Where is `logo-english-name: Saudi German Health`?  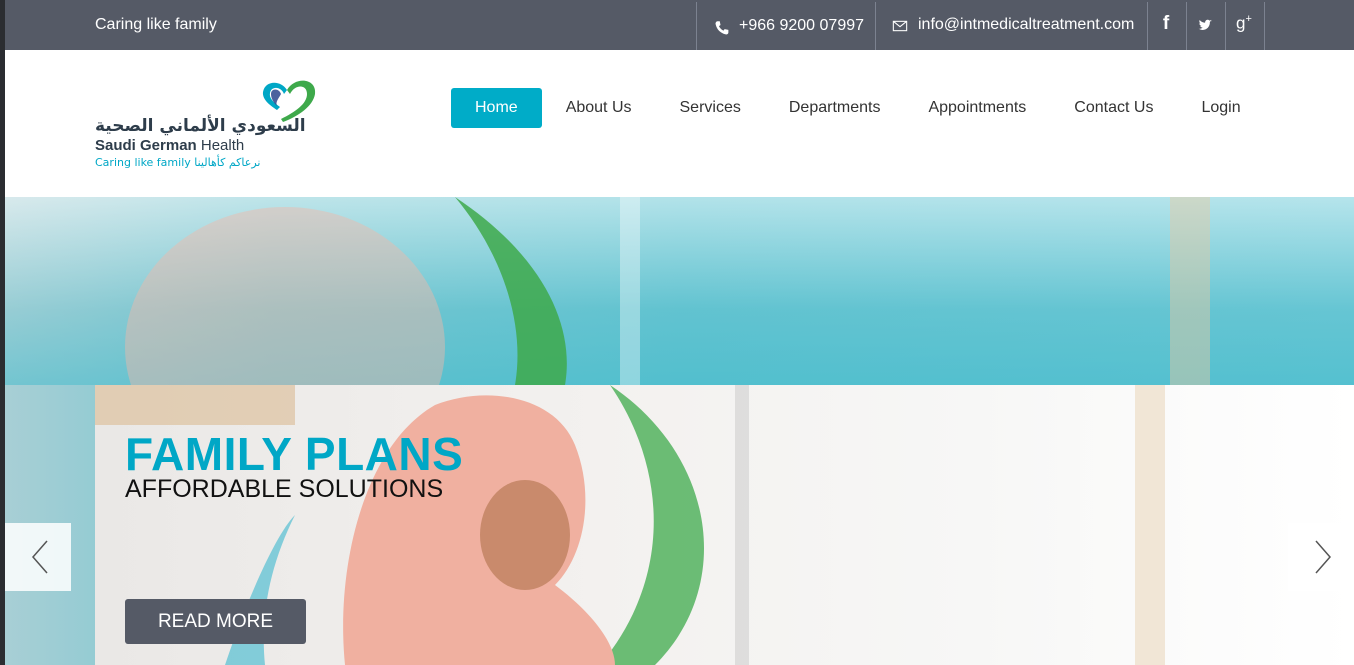 logo-english-name: Saudi German Health is located at coordinates (169, 145).